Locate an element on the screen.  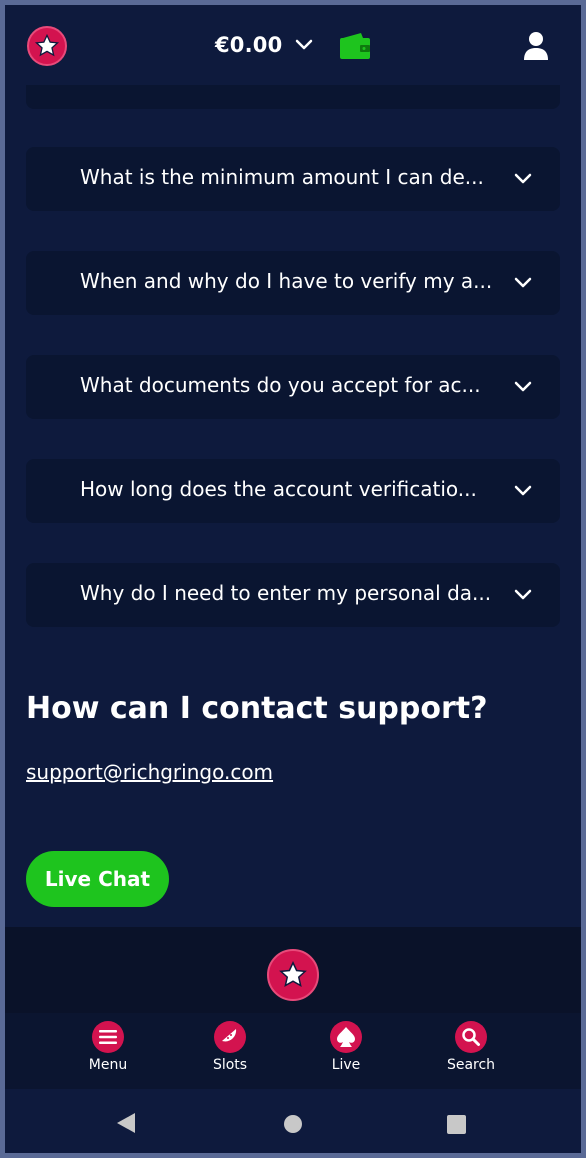
support-email-link: support@richgringo.com is located at coordinates (149, 772).